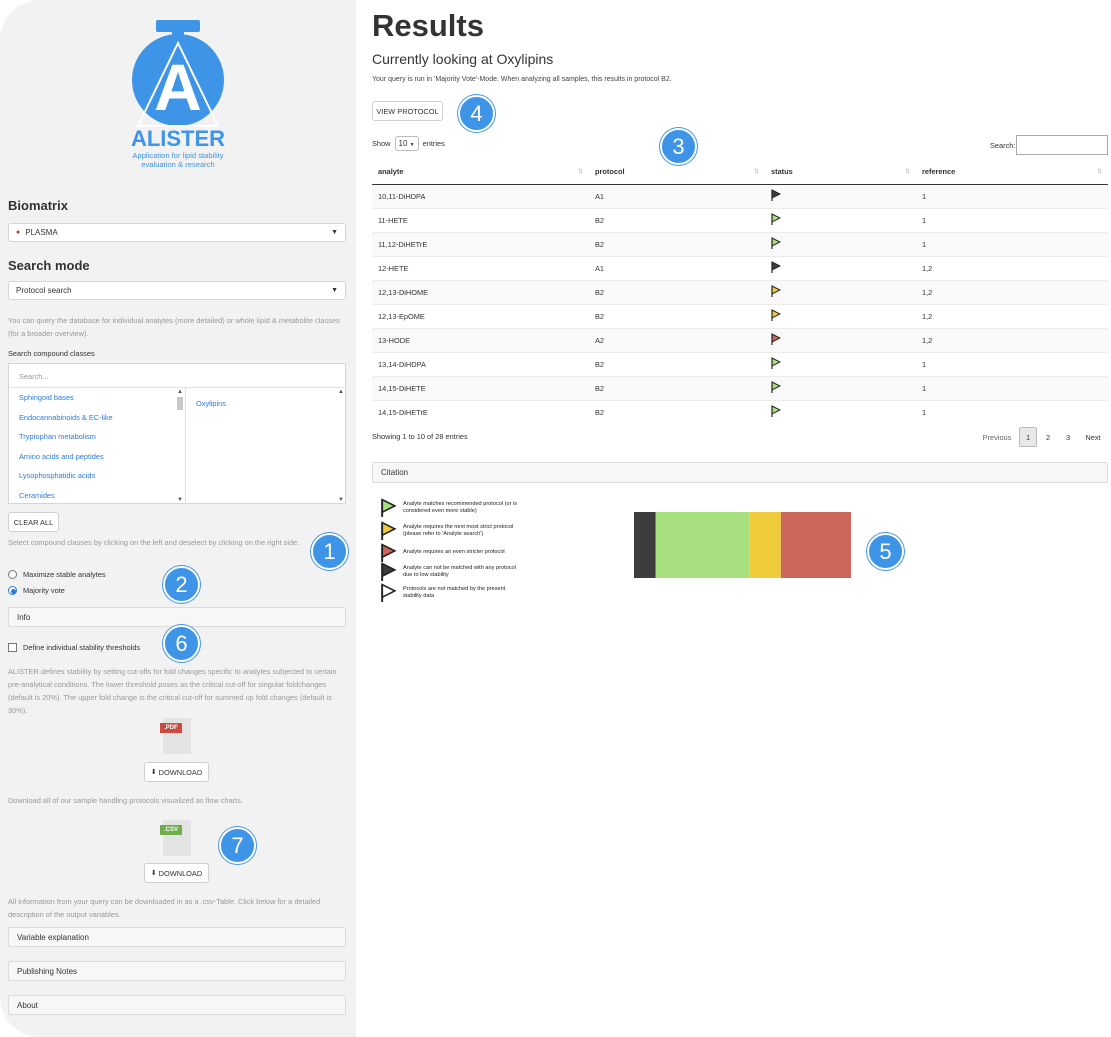 This screenshot has height=1037, width=1111. I want to click on about-panel: About, so click(177, 1005).